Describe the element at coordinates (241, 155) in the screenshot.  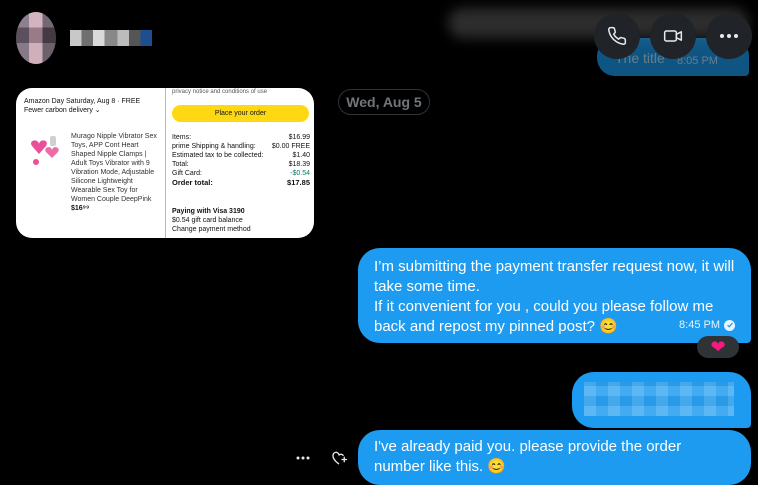
I see `summary-row: Estimated tax to be collected: $1.40` at that location.